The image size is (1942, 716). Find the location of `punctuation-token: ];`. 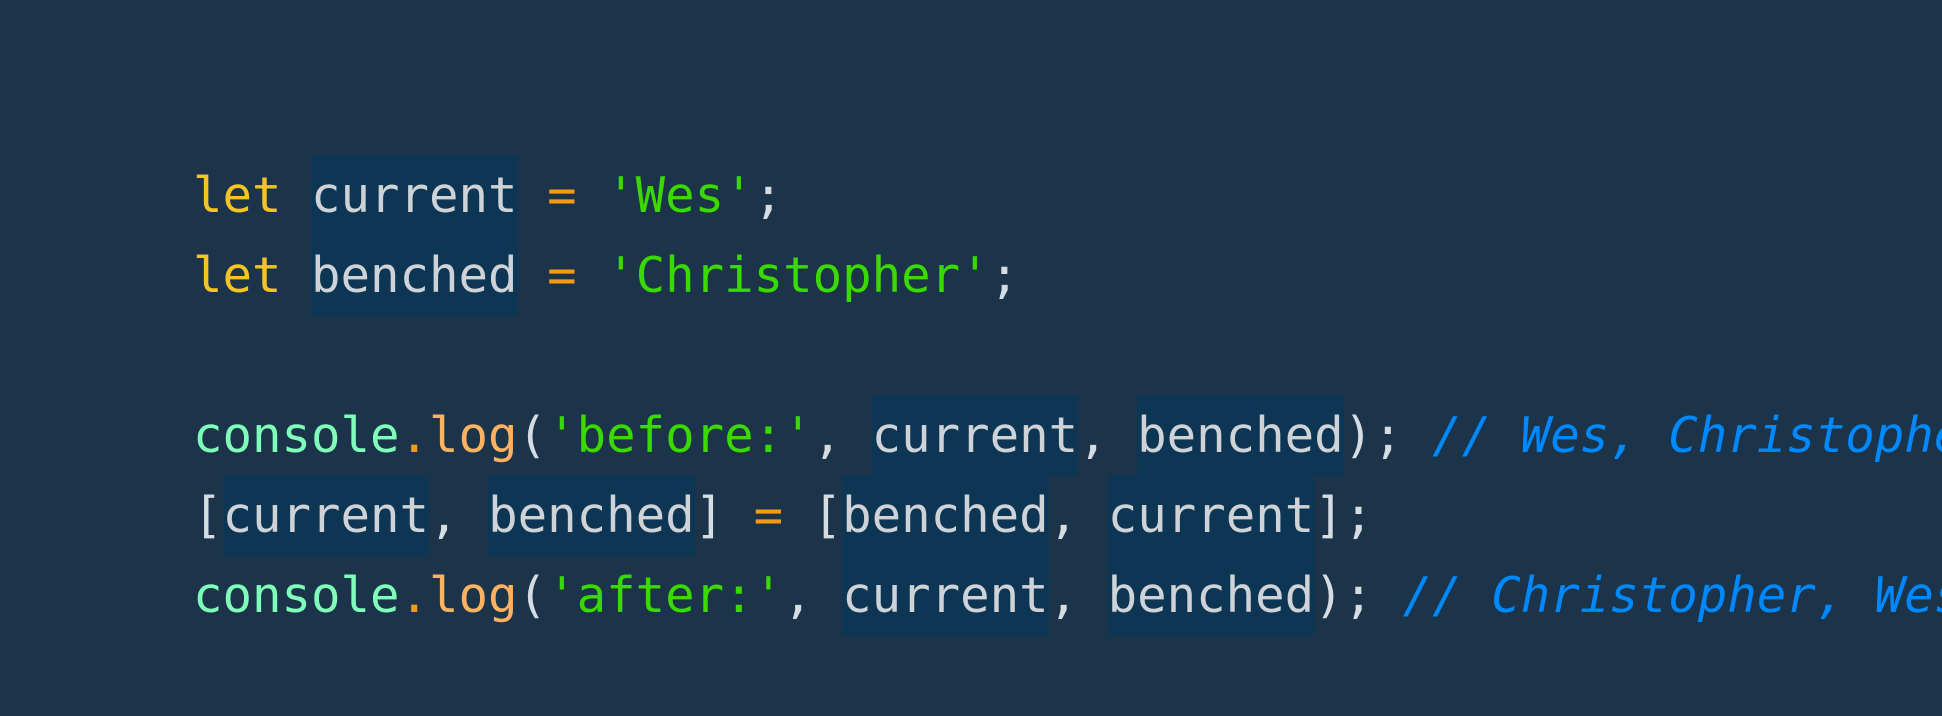

punctuation-token: ]; is located at coordinates (1344, 515).